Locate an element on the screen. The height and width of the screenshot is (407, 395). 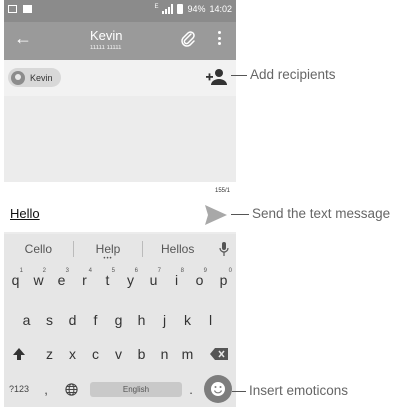
callout-add-recipients: Add recipients is located at coordinates (293, 74).